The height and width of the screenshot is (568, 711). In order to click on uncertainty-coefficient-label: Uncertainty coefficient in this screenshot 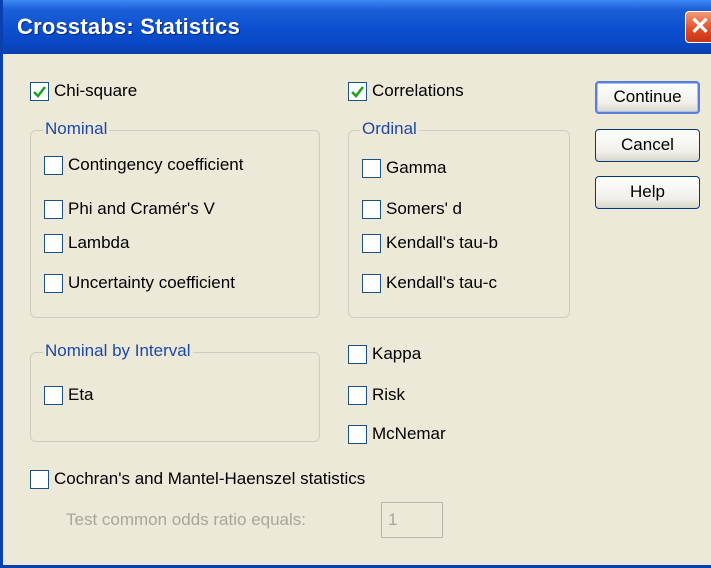, I will do `click(151, 282)`.